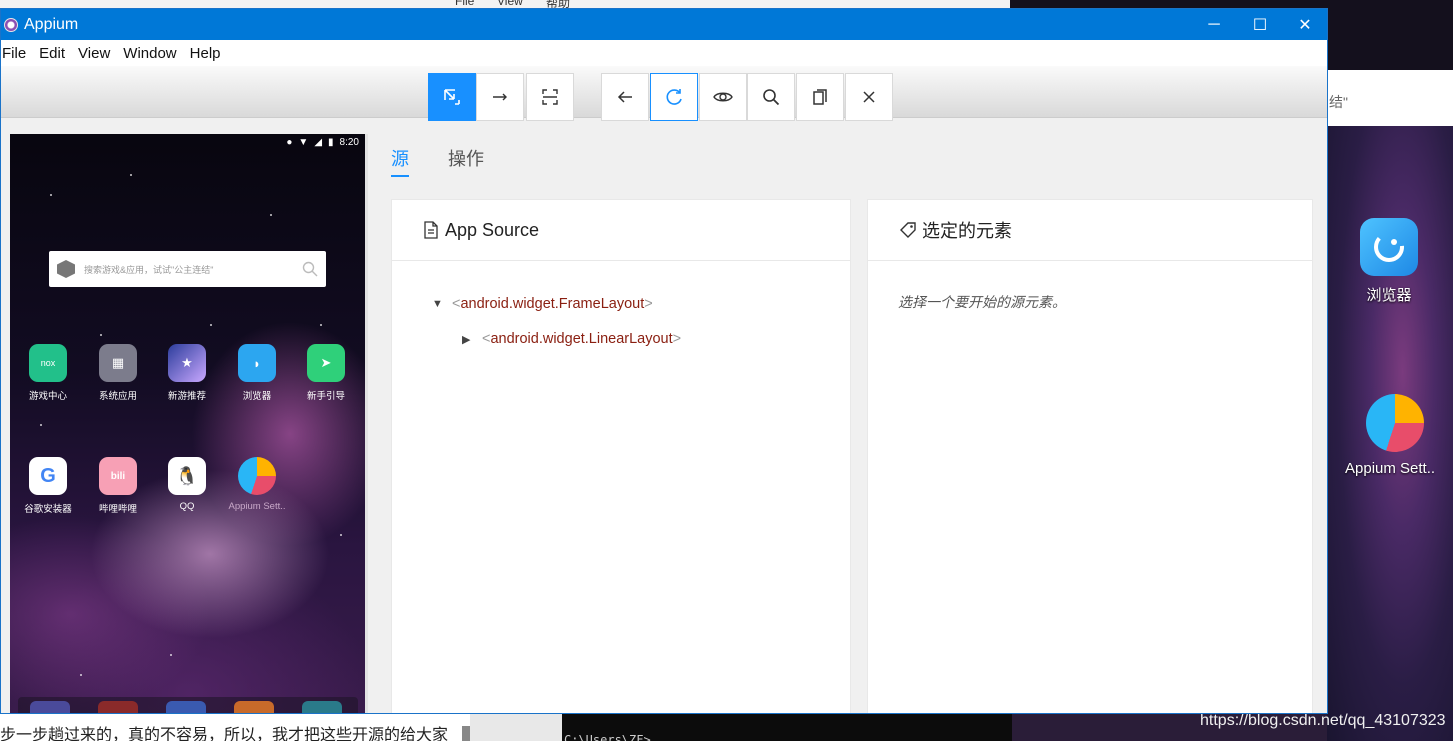 The width and height of the screenshot is (1453, 741). I want to click on back-button, so click(625, 97).